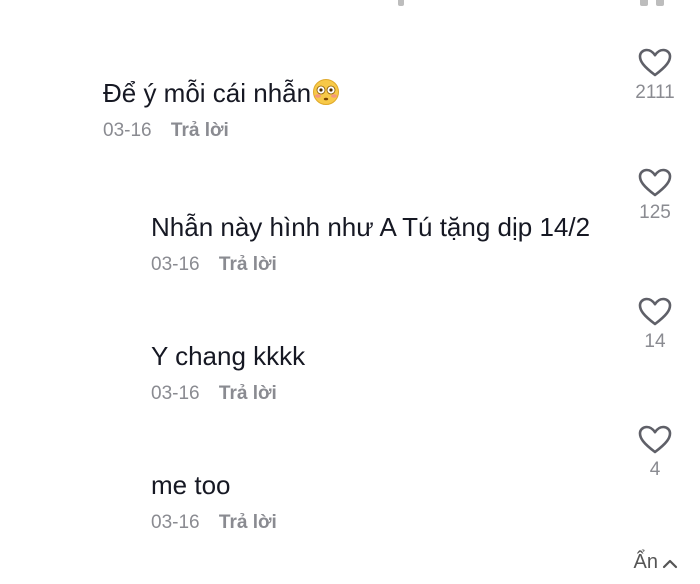  I want to click on comment-text: Y chang kkkk, so click(228, 356).